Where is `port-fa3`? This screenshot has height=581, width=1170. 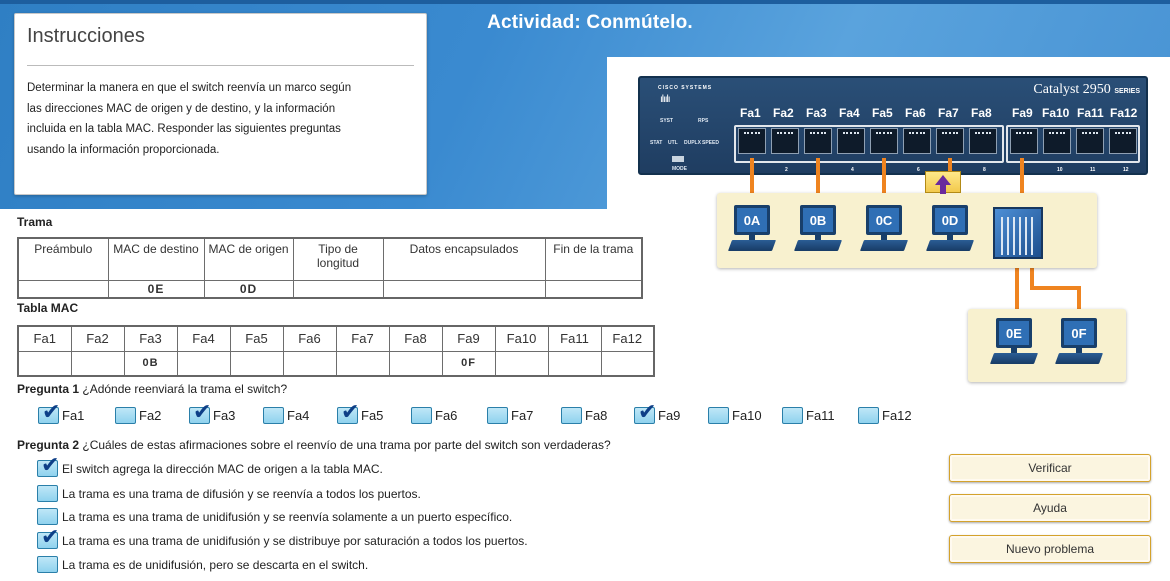 port-fa3 is located at coordinates (818, 141).